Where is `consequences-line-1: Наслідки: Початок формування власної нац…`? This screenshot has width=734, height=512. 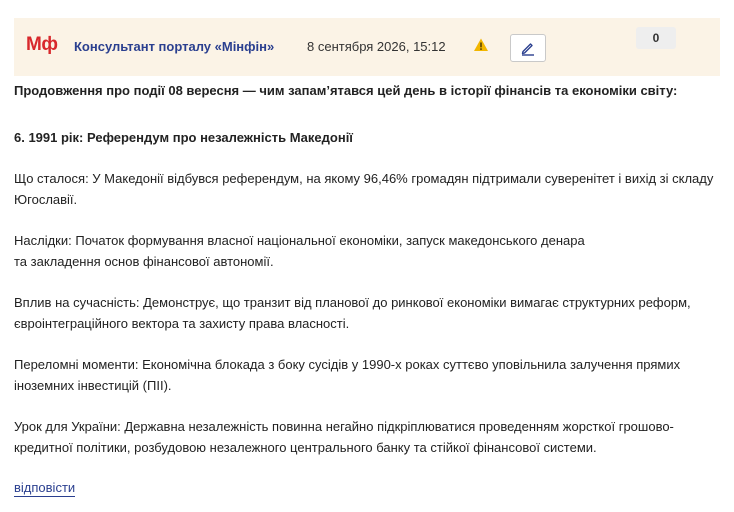 consequences-line-1: Наслідки: Початок формування власної нац… is located at coordinates (299, 240).